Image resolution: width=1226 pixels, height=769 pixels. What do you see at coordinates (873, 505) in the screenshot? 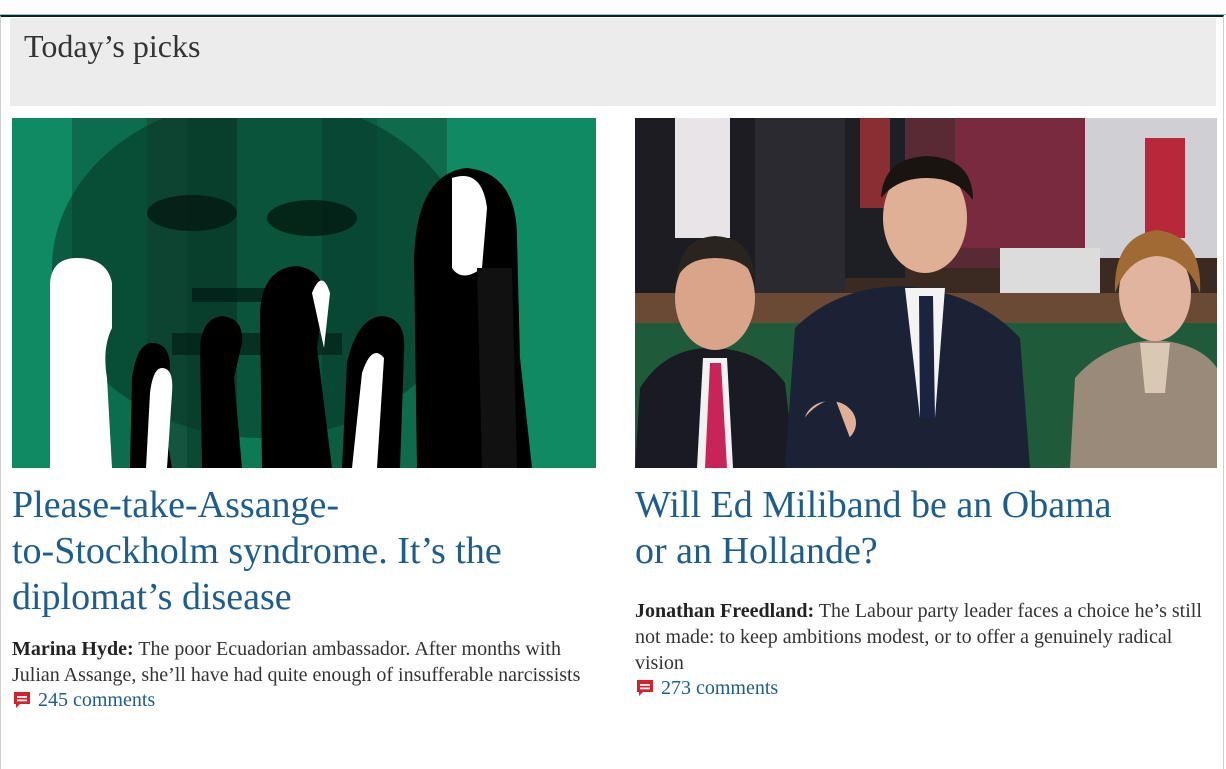
I see `headline-line: Will Ed Miliband be an Obama` at bounding box center [873, 505].